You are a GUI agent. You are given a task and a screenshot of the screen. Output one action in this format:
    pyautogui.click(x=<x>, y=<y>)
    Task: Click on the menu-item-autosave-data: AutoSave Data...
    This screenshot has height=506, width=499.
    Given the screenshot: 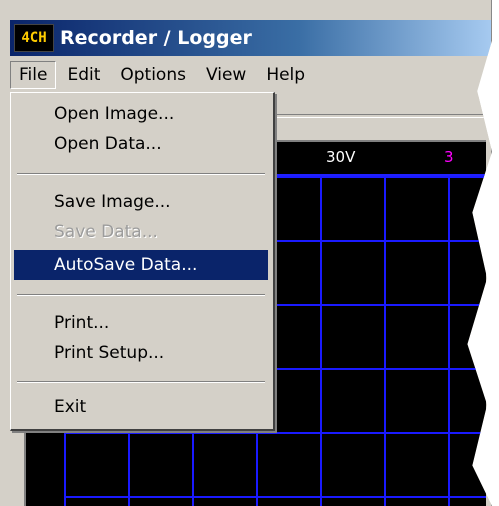 What is the action you would take?
    pyautogui.click(x=141, y=265)
    